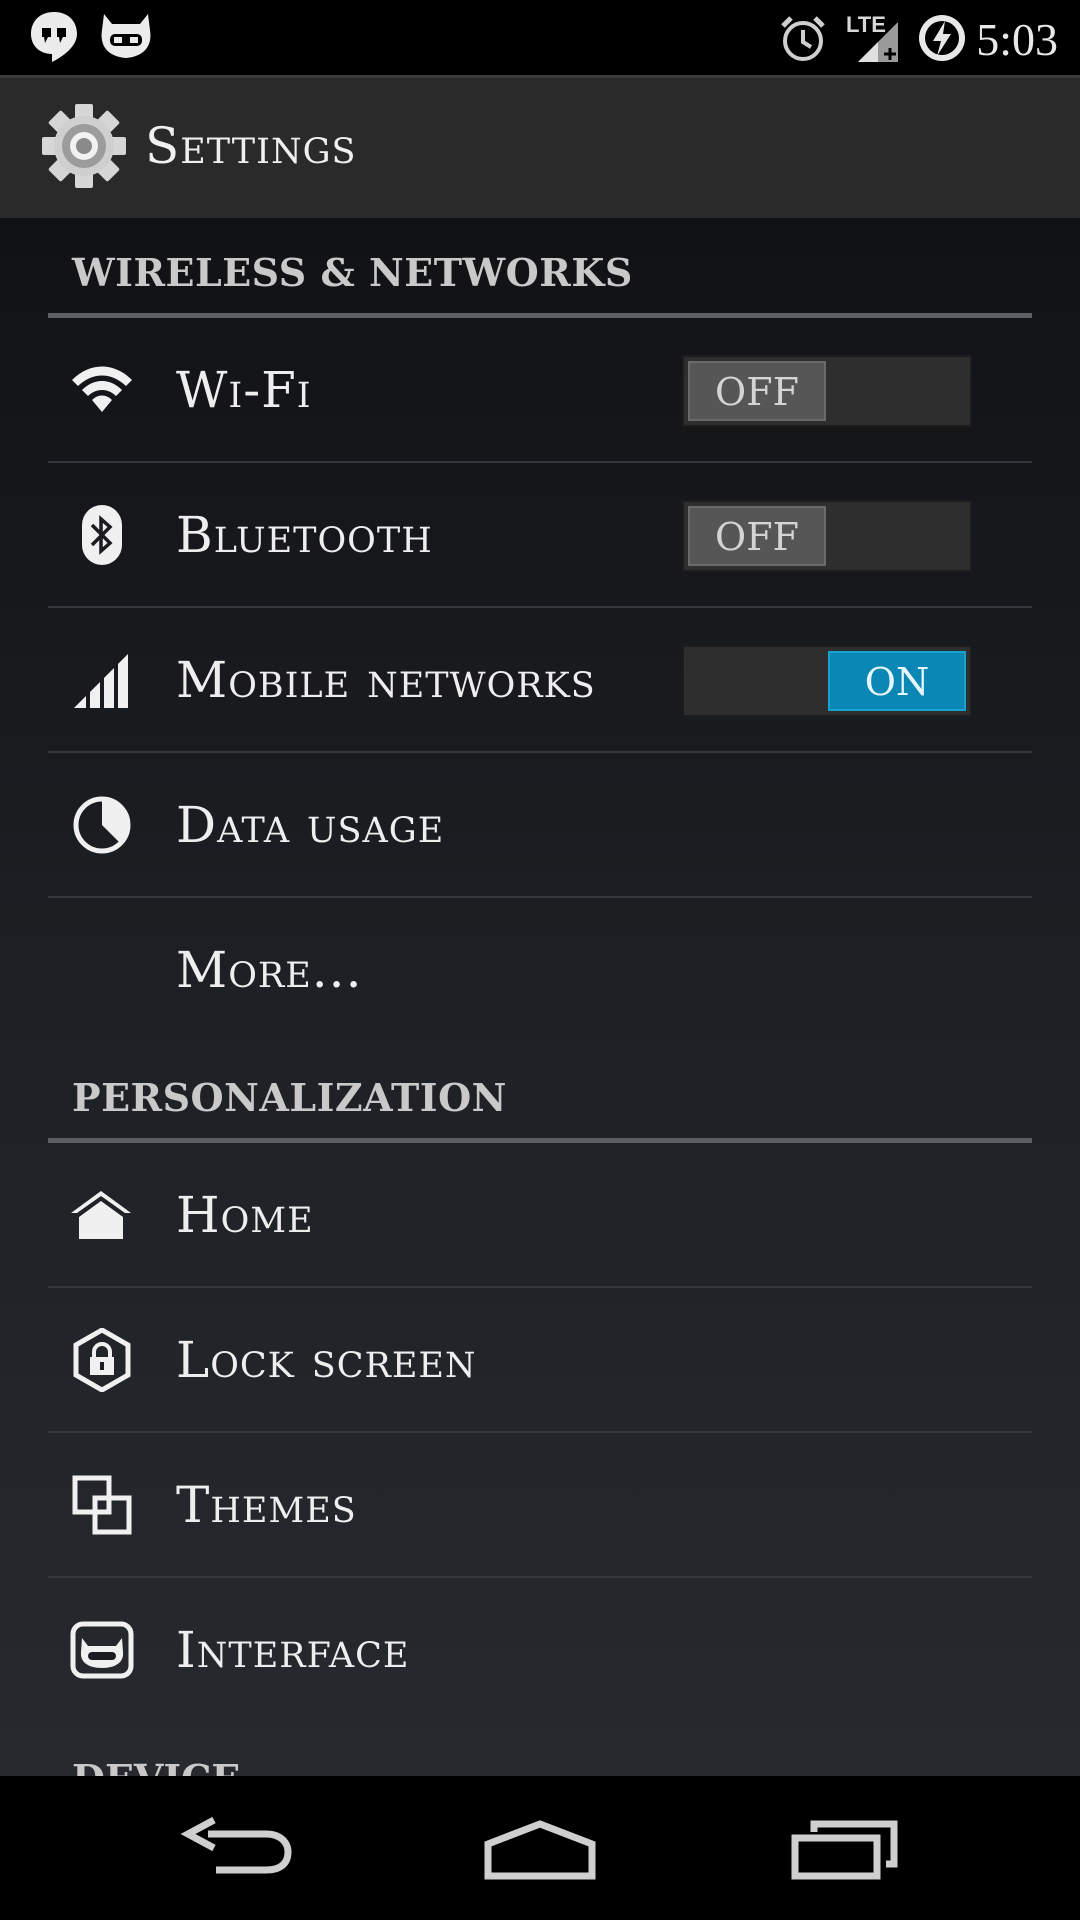 This screenshot has width=1080, height=1920. Describe the element at coordinates (540, 1650) in the screenshot. I see `settings-item-interface: Interface` at that location.